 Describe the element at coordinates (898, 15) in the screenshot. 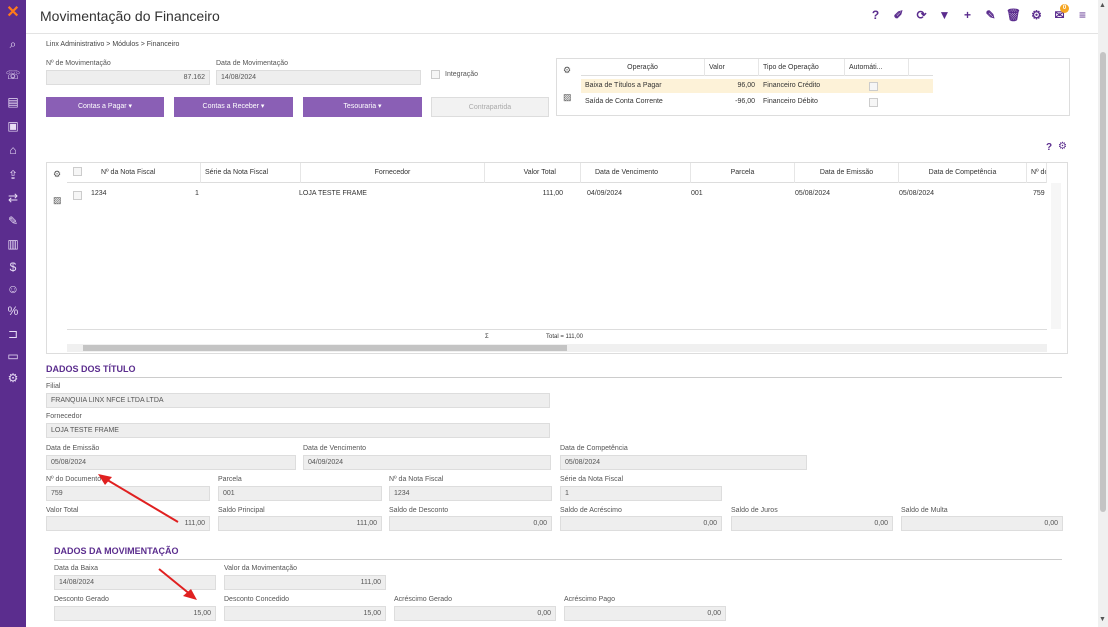

I see `eraser-icon: ✐` at that location.